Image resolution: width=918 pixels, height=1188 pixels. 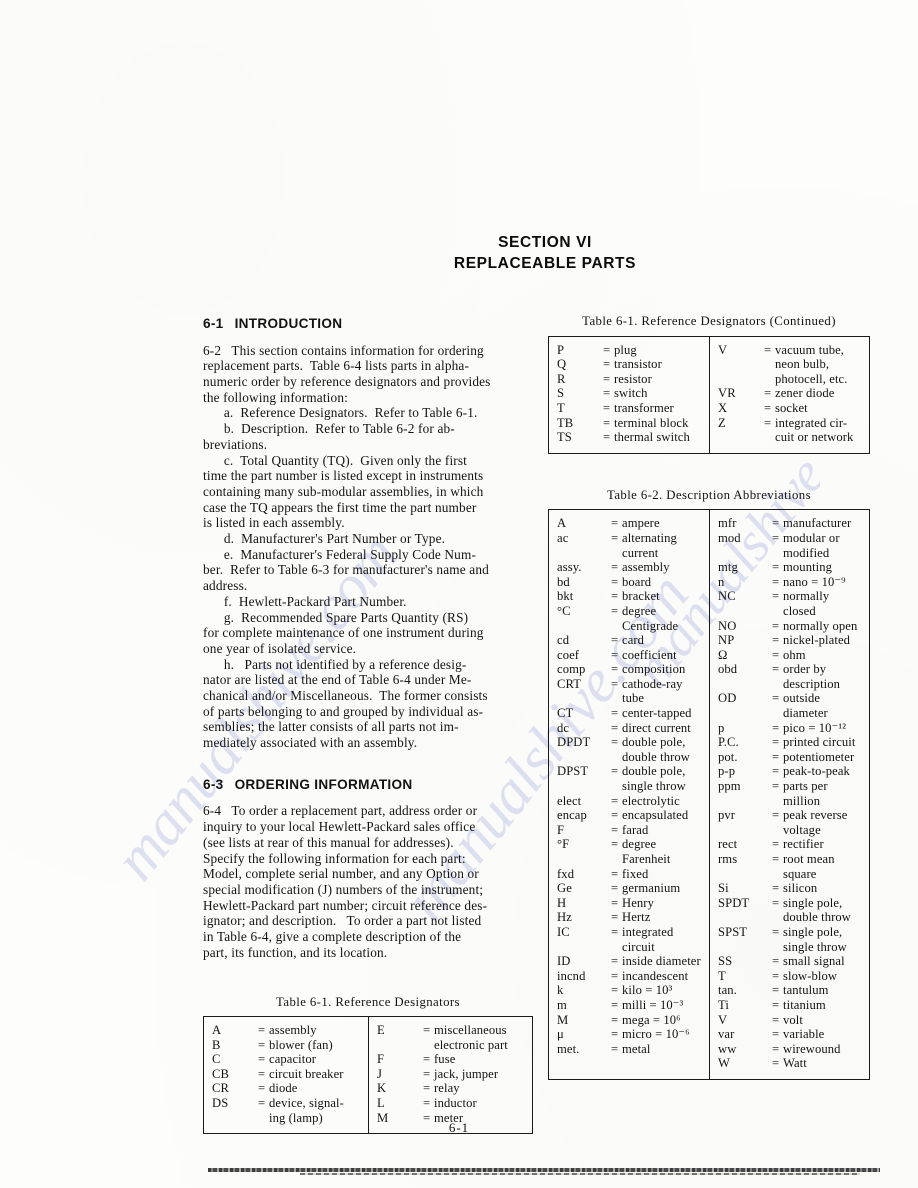 What do you see at coordinates (791, 866) in the screenshot?
I see `abbreviation-row: rms = root mean square` at bounding box center [791, 866].